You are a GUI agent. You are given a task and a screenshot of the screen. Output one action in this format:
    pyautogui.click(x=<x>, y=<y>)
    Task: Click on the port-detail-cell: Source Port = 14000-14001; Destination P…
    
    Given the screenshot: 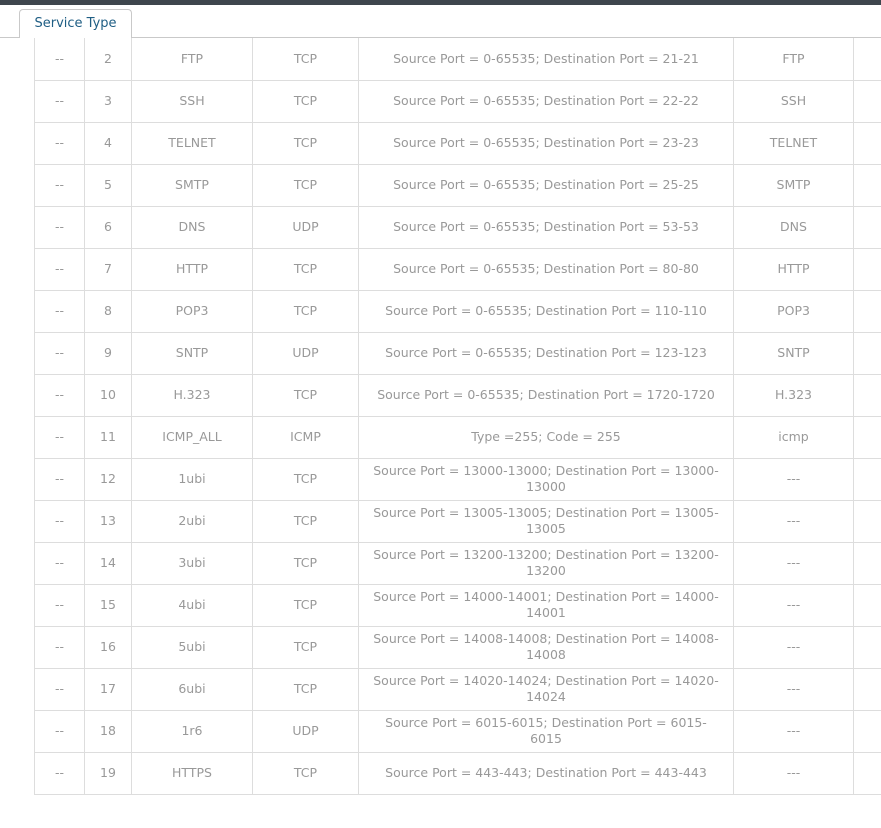 What is the action you would take?
    pyautogui.click(x=546, y=605)
    